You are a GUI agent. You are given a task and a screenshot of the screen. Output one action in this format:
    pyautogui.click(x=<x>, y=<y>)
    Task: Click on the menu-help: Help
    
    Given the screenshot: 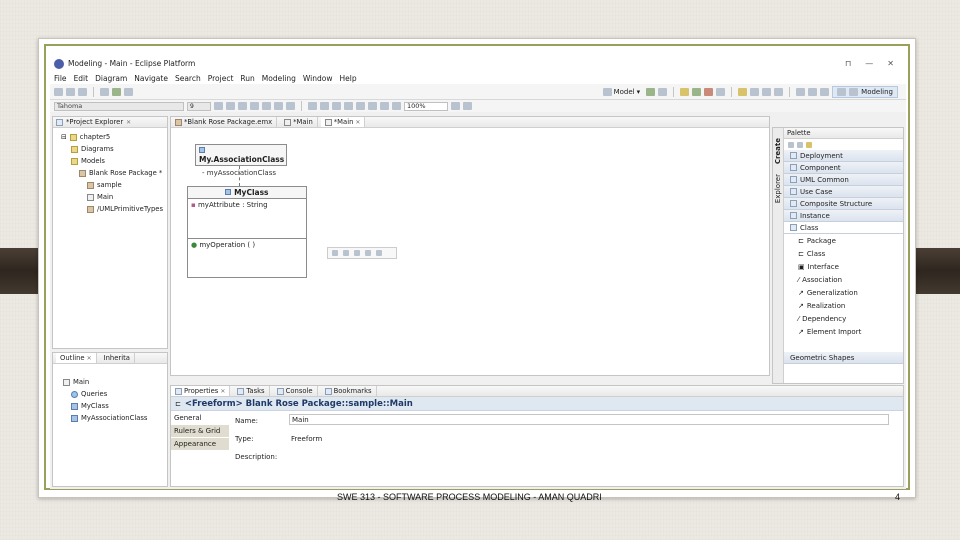 What is the action you would take?
    pyautogui.click(x=347, y=78)
    